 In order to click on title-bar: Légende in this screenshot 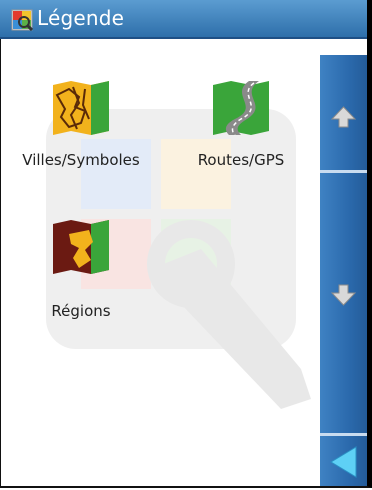, I will do `click(183, 19)`.